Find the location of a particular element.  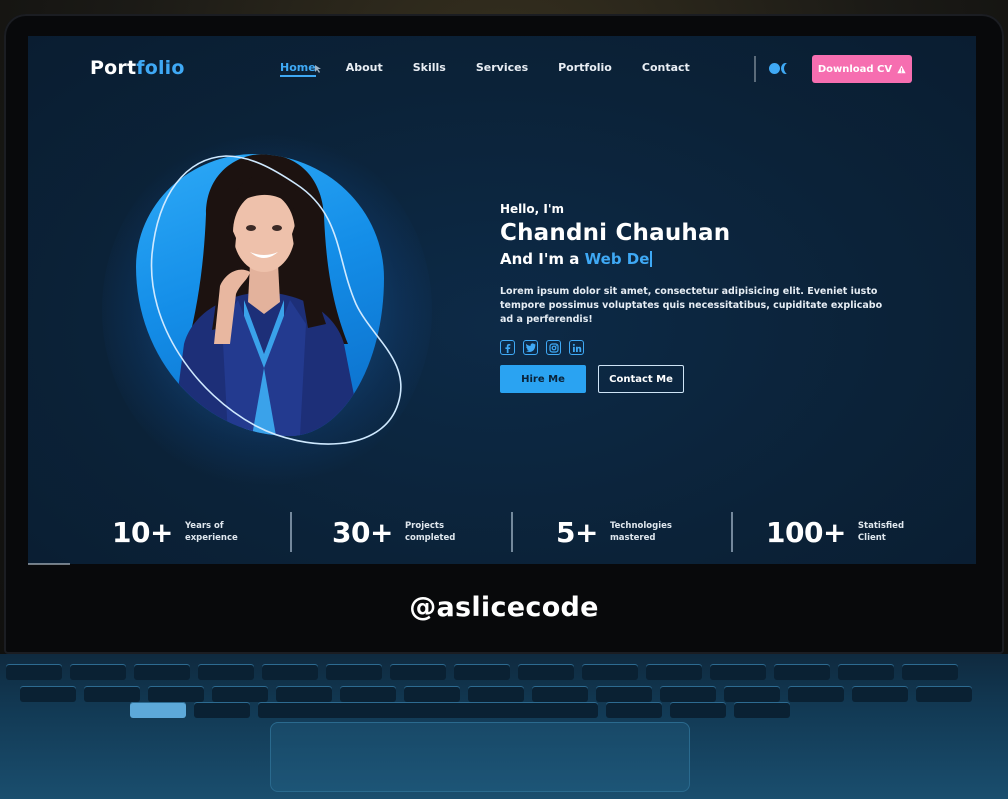

laptop-trackpad is located at coordinates (480, 757).